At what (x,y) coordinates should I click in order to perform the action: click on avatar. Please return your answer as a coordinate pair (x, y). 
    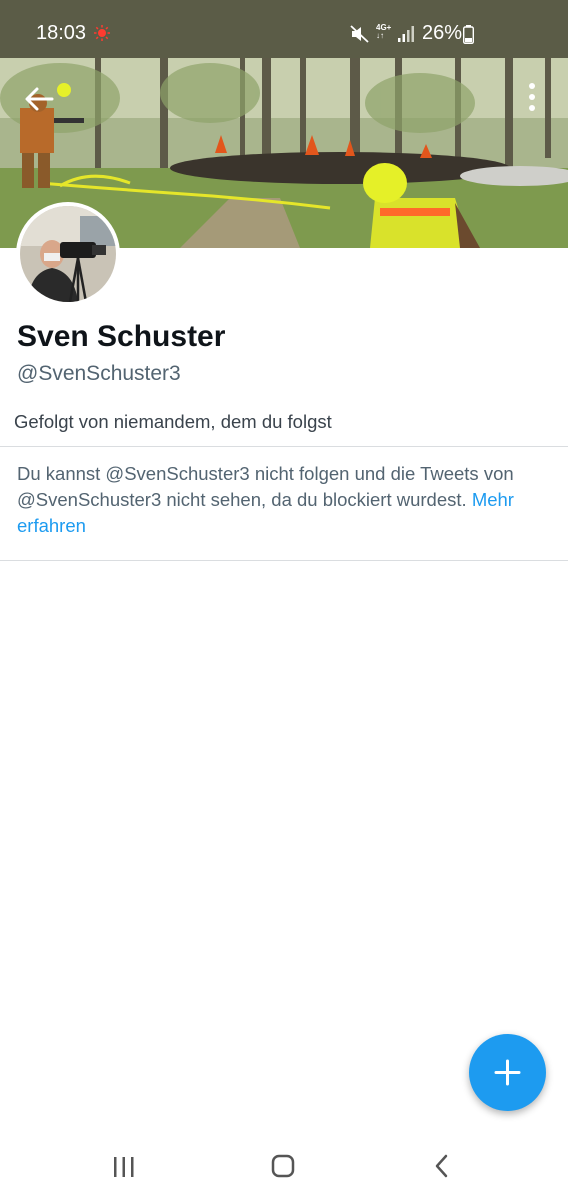
    Looking at the image, I should click on (68, 254).